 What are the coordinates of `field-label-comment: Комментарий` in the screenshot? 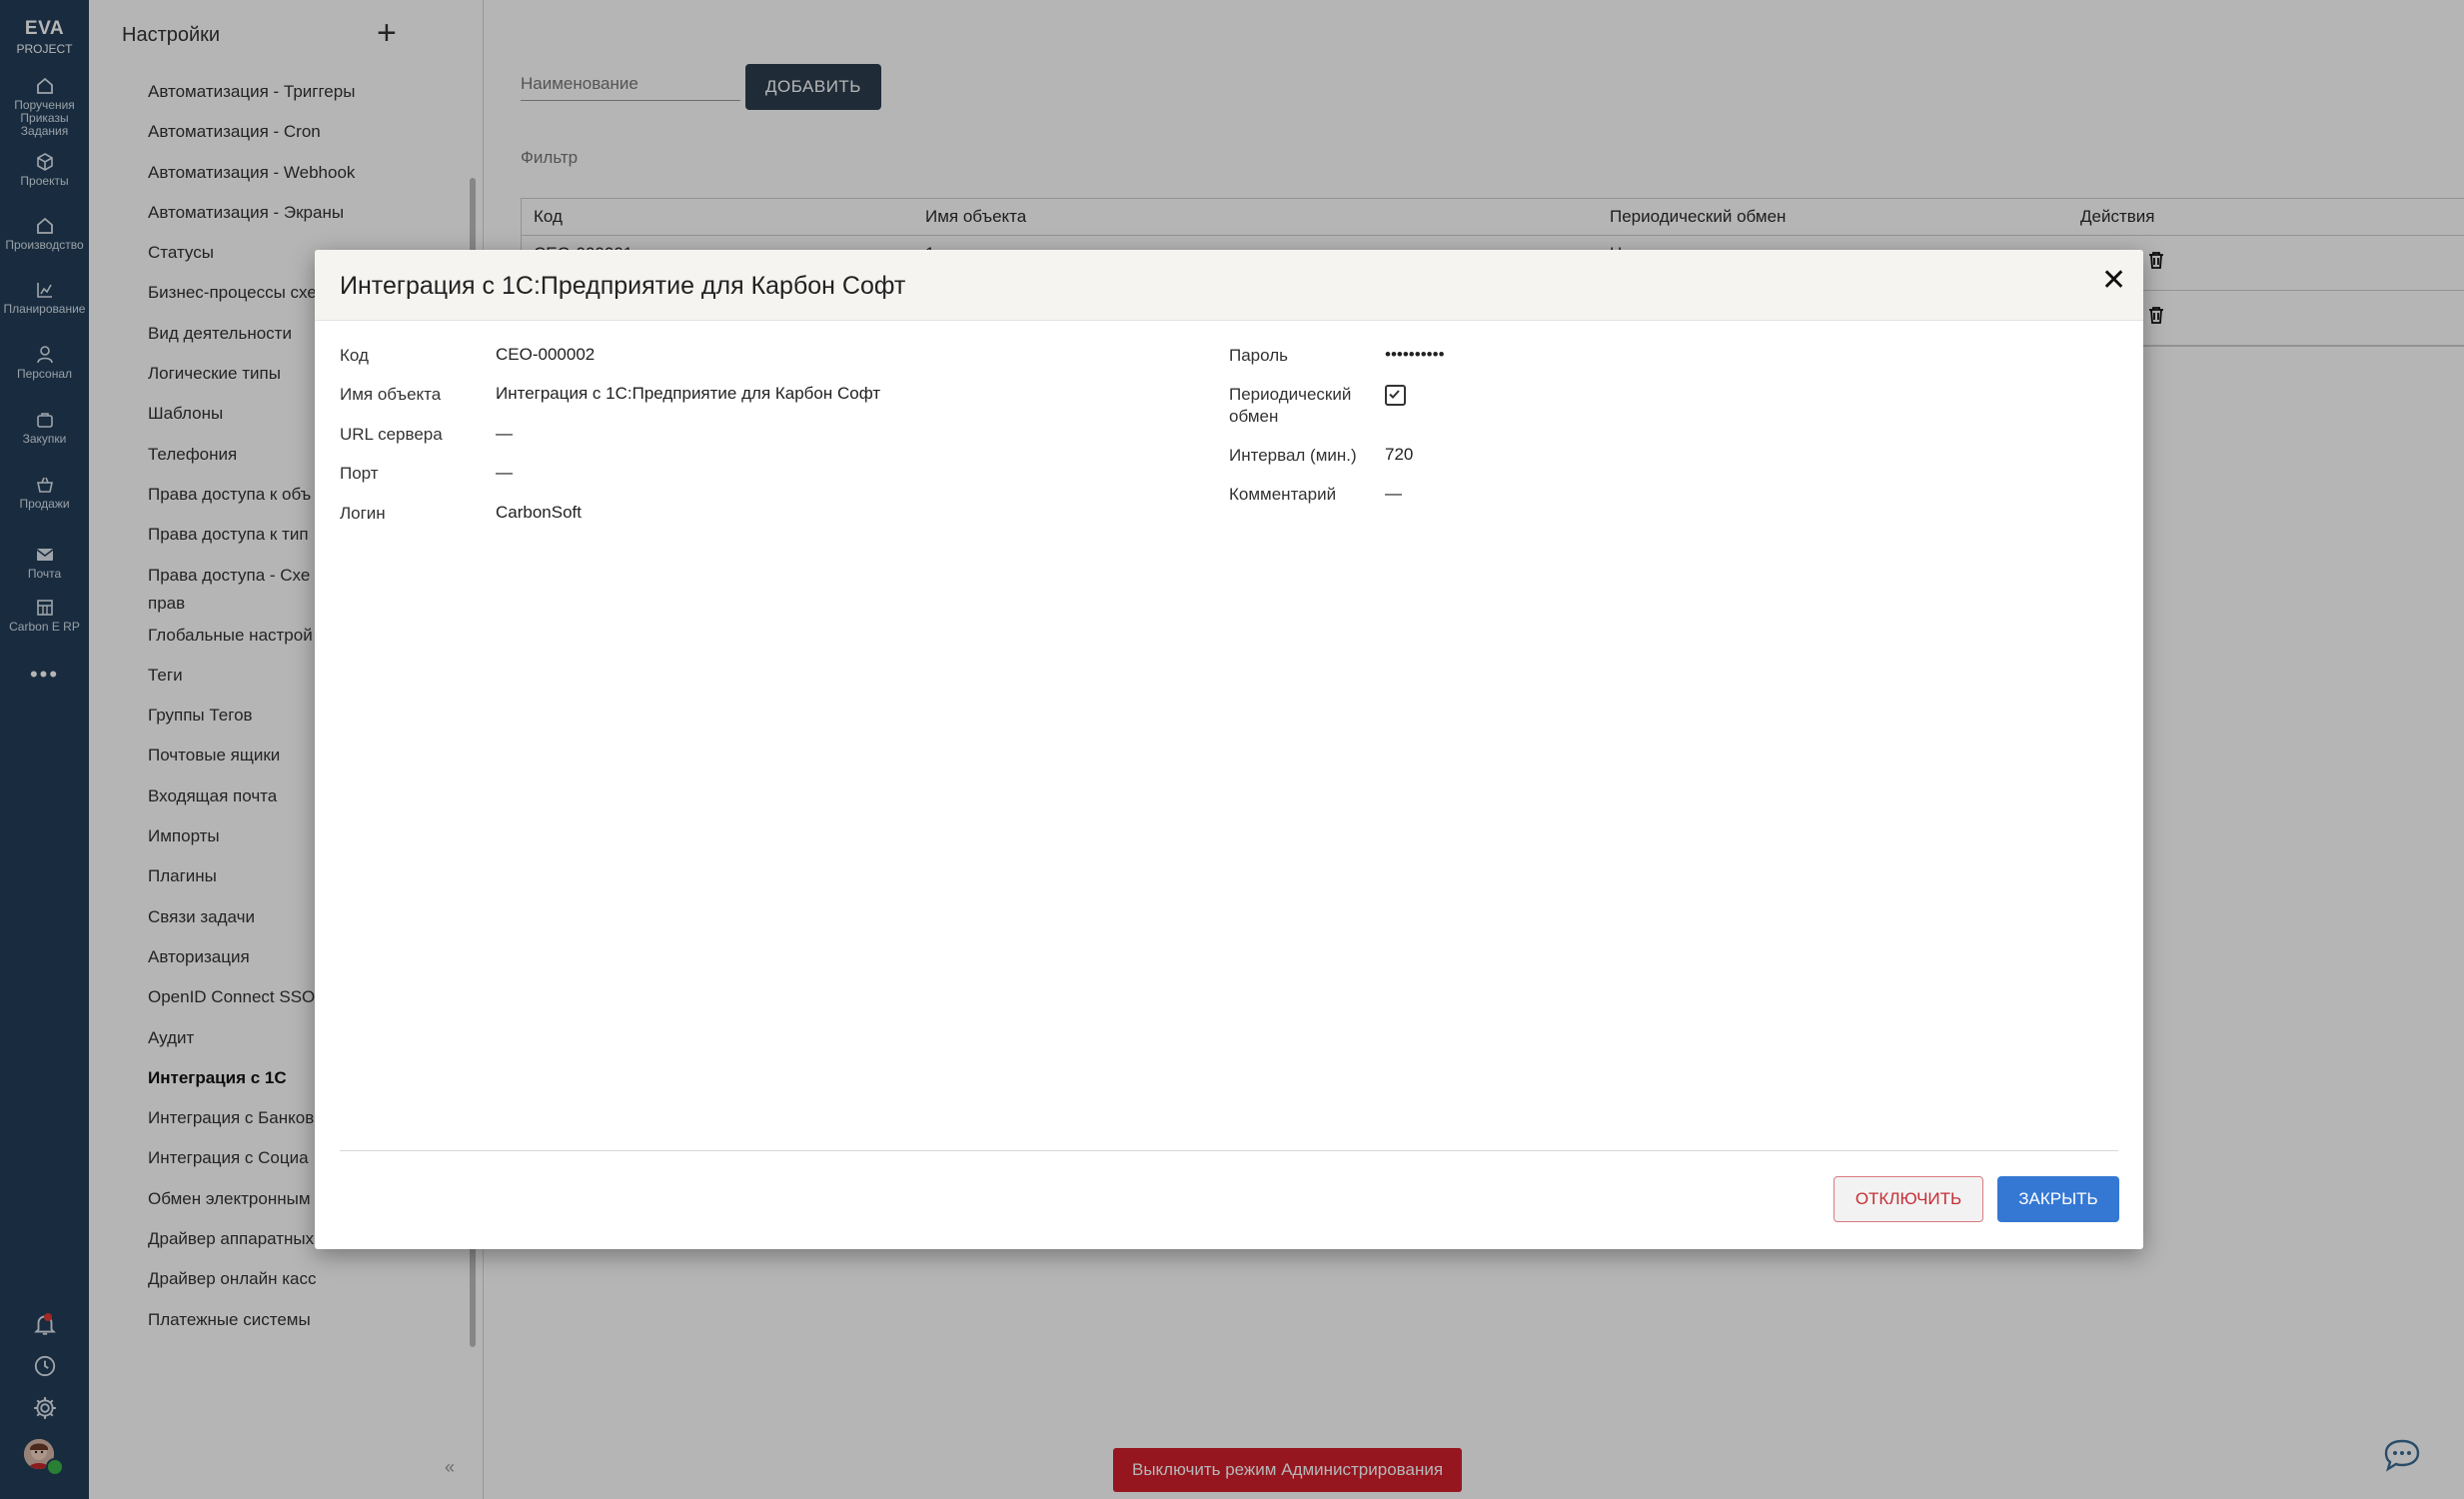 It's located at (1283, 495).